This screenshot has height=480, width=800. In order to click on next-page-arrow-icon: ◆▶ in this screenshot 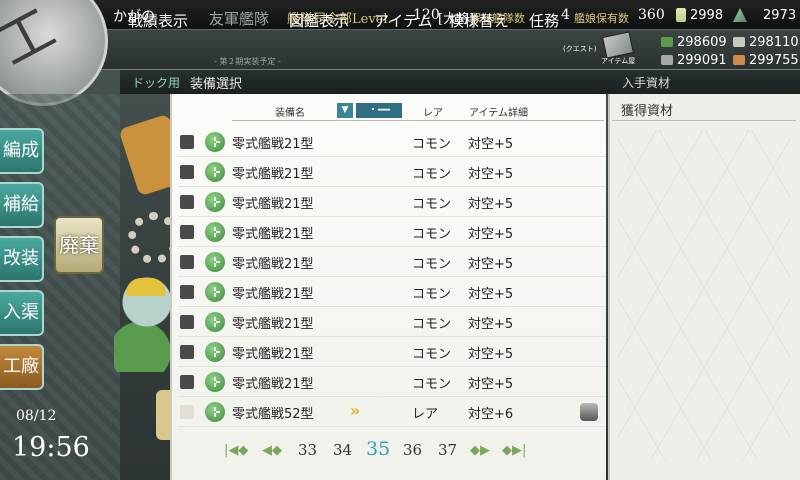, I will do `click(480, 450)`.